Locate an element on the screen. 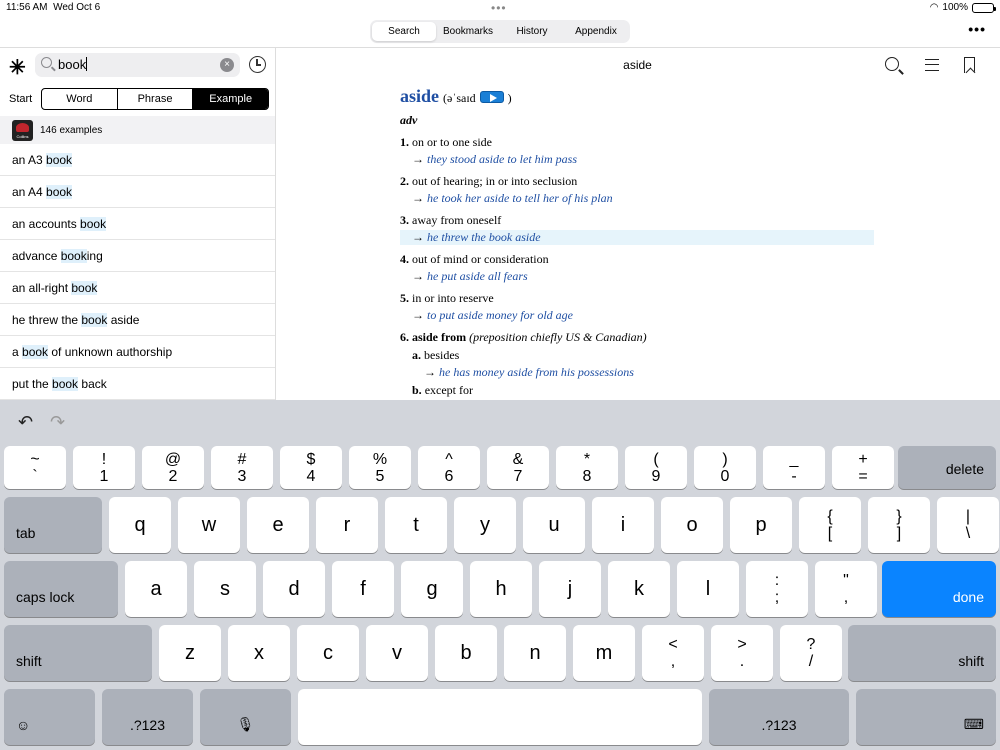  key-u: u is located at coordinates (554, 525).